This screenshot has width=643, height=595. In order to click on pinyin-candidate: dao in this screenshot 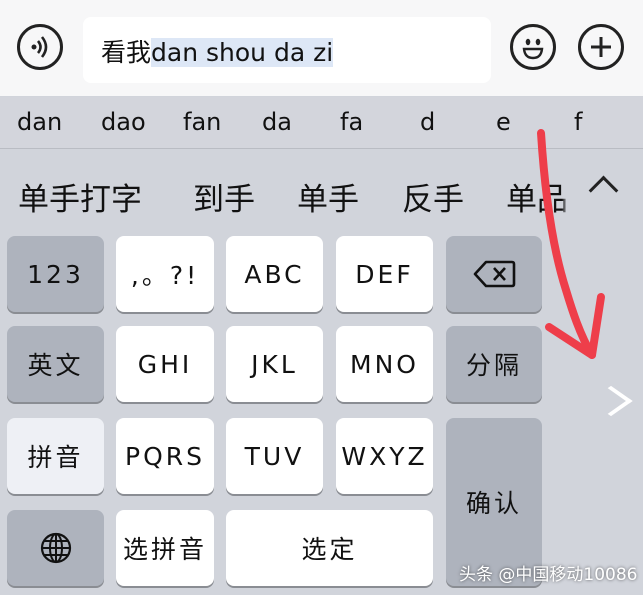, I will do `click(123, 122)`.